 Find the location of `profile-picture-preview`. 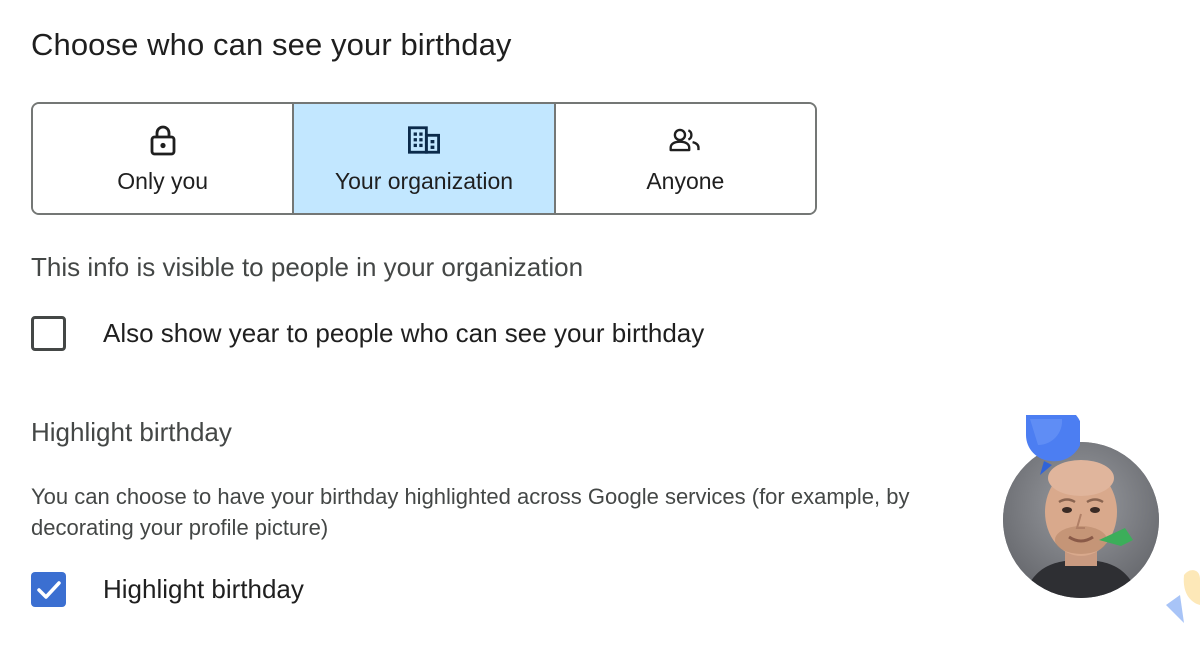

profile-picture-preview is located at coordinates (1100, 540).